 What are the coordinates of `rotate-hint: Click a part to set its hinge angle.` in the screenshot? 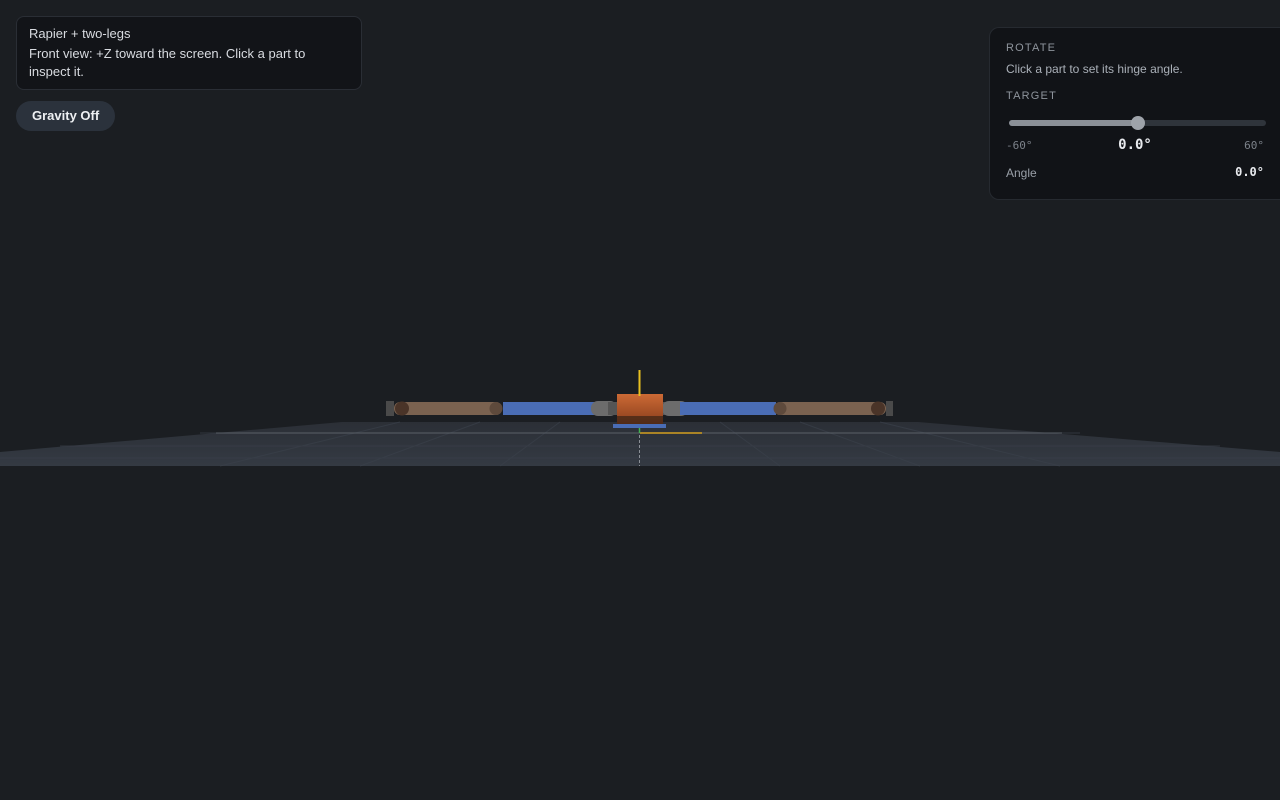 It's located at (1094, 69).